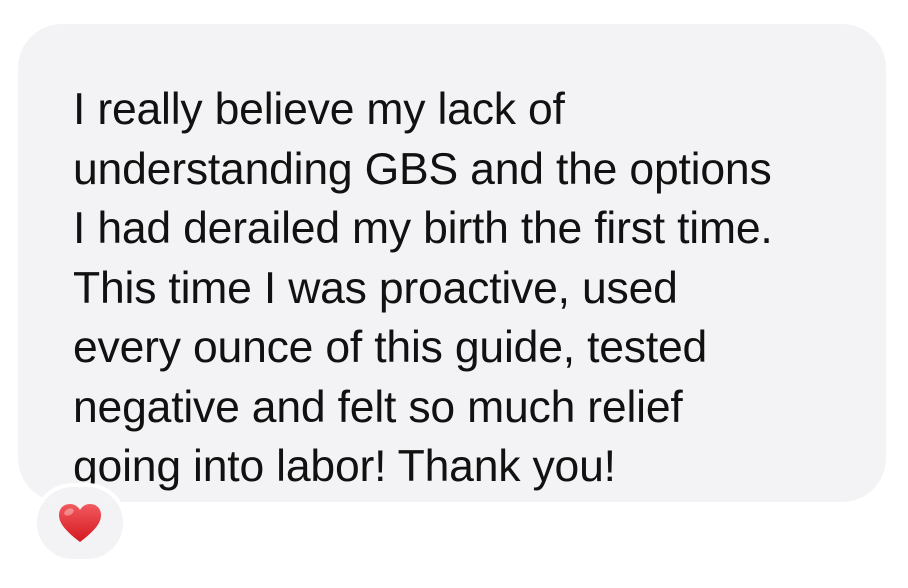  Describe the element at coordinates (344, 466) in the screenshot. I see `message-line: going into labor! Thank you!` at that location.